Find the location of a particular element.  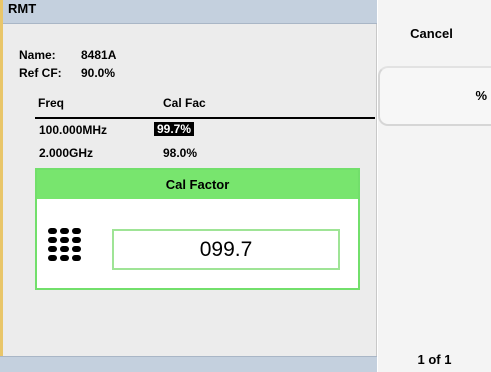

cancel-button-label: Cancel is located at coordinates (431, 33).